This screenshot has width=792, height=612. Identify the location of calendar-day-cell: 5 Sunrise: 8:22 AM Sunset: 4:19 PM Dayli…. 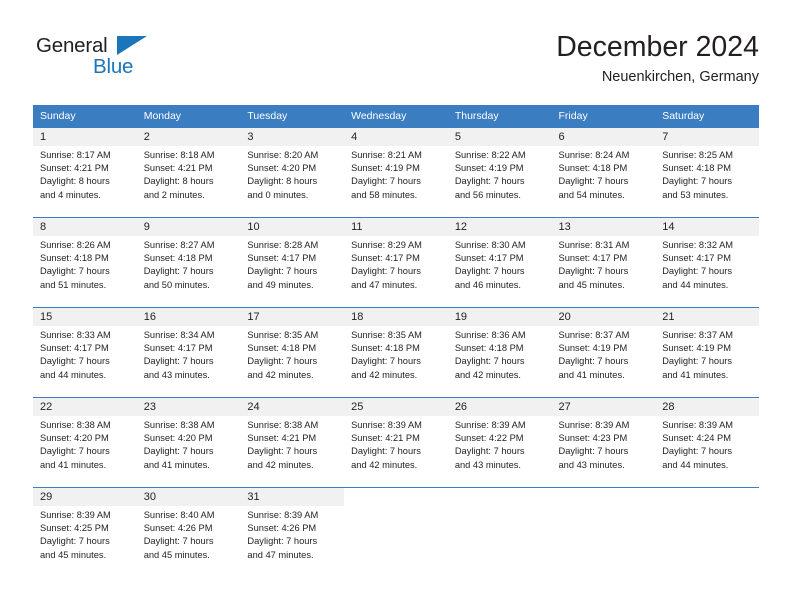
(499, 172).